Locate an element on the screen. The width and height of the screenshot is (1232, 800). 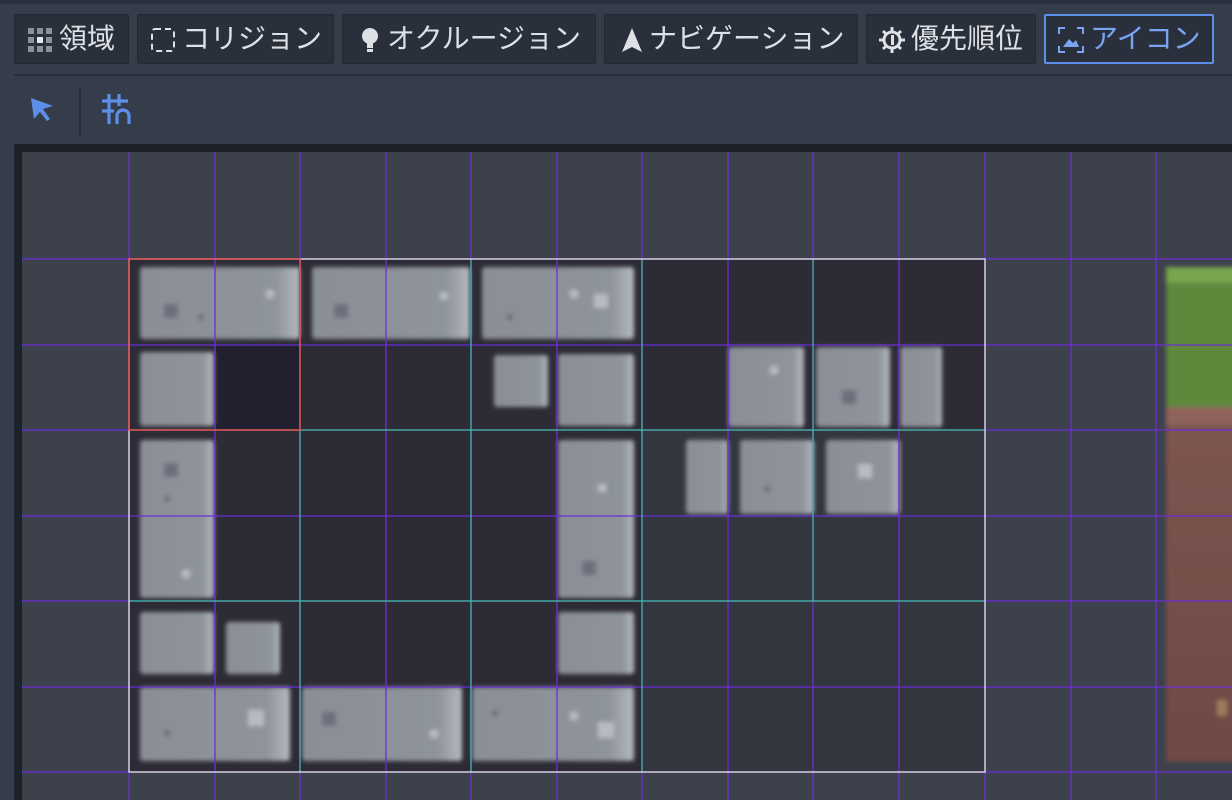
tab-collision: コリジョン is located at coordinates (235, 39).